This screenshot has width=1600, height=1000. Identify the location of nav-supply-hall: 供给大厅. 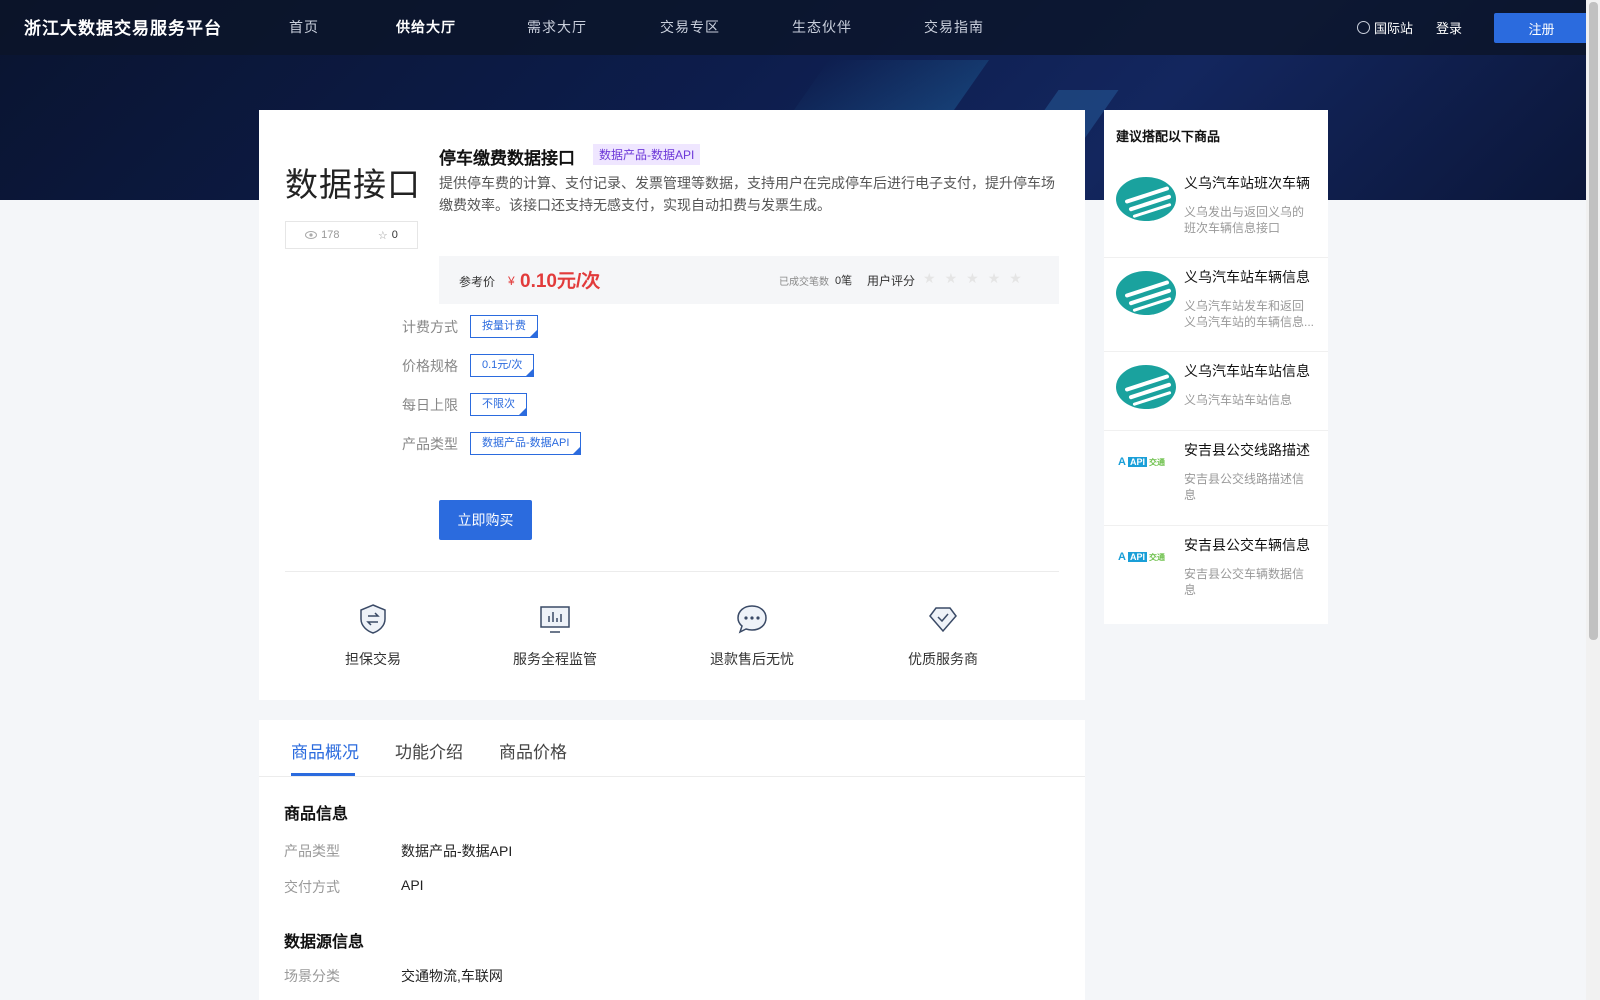
(426, 27).